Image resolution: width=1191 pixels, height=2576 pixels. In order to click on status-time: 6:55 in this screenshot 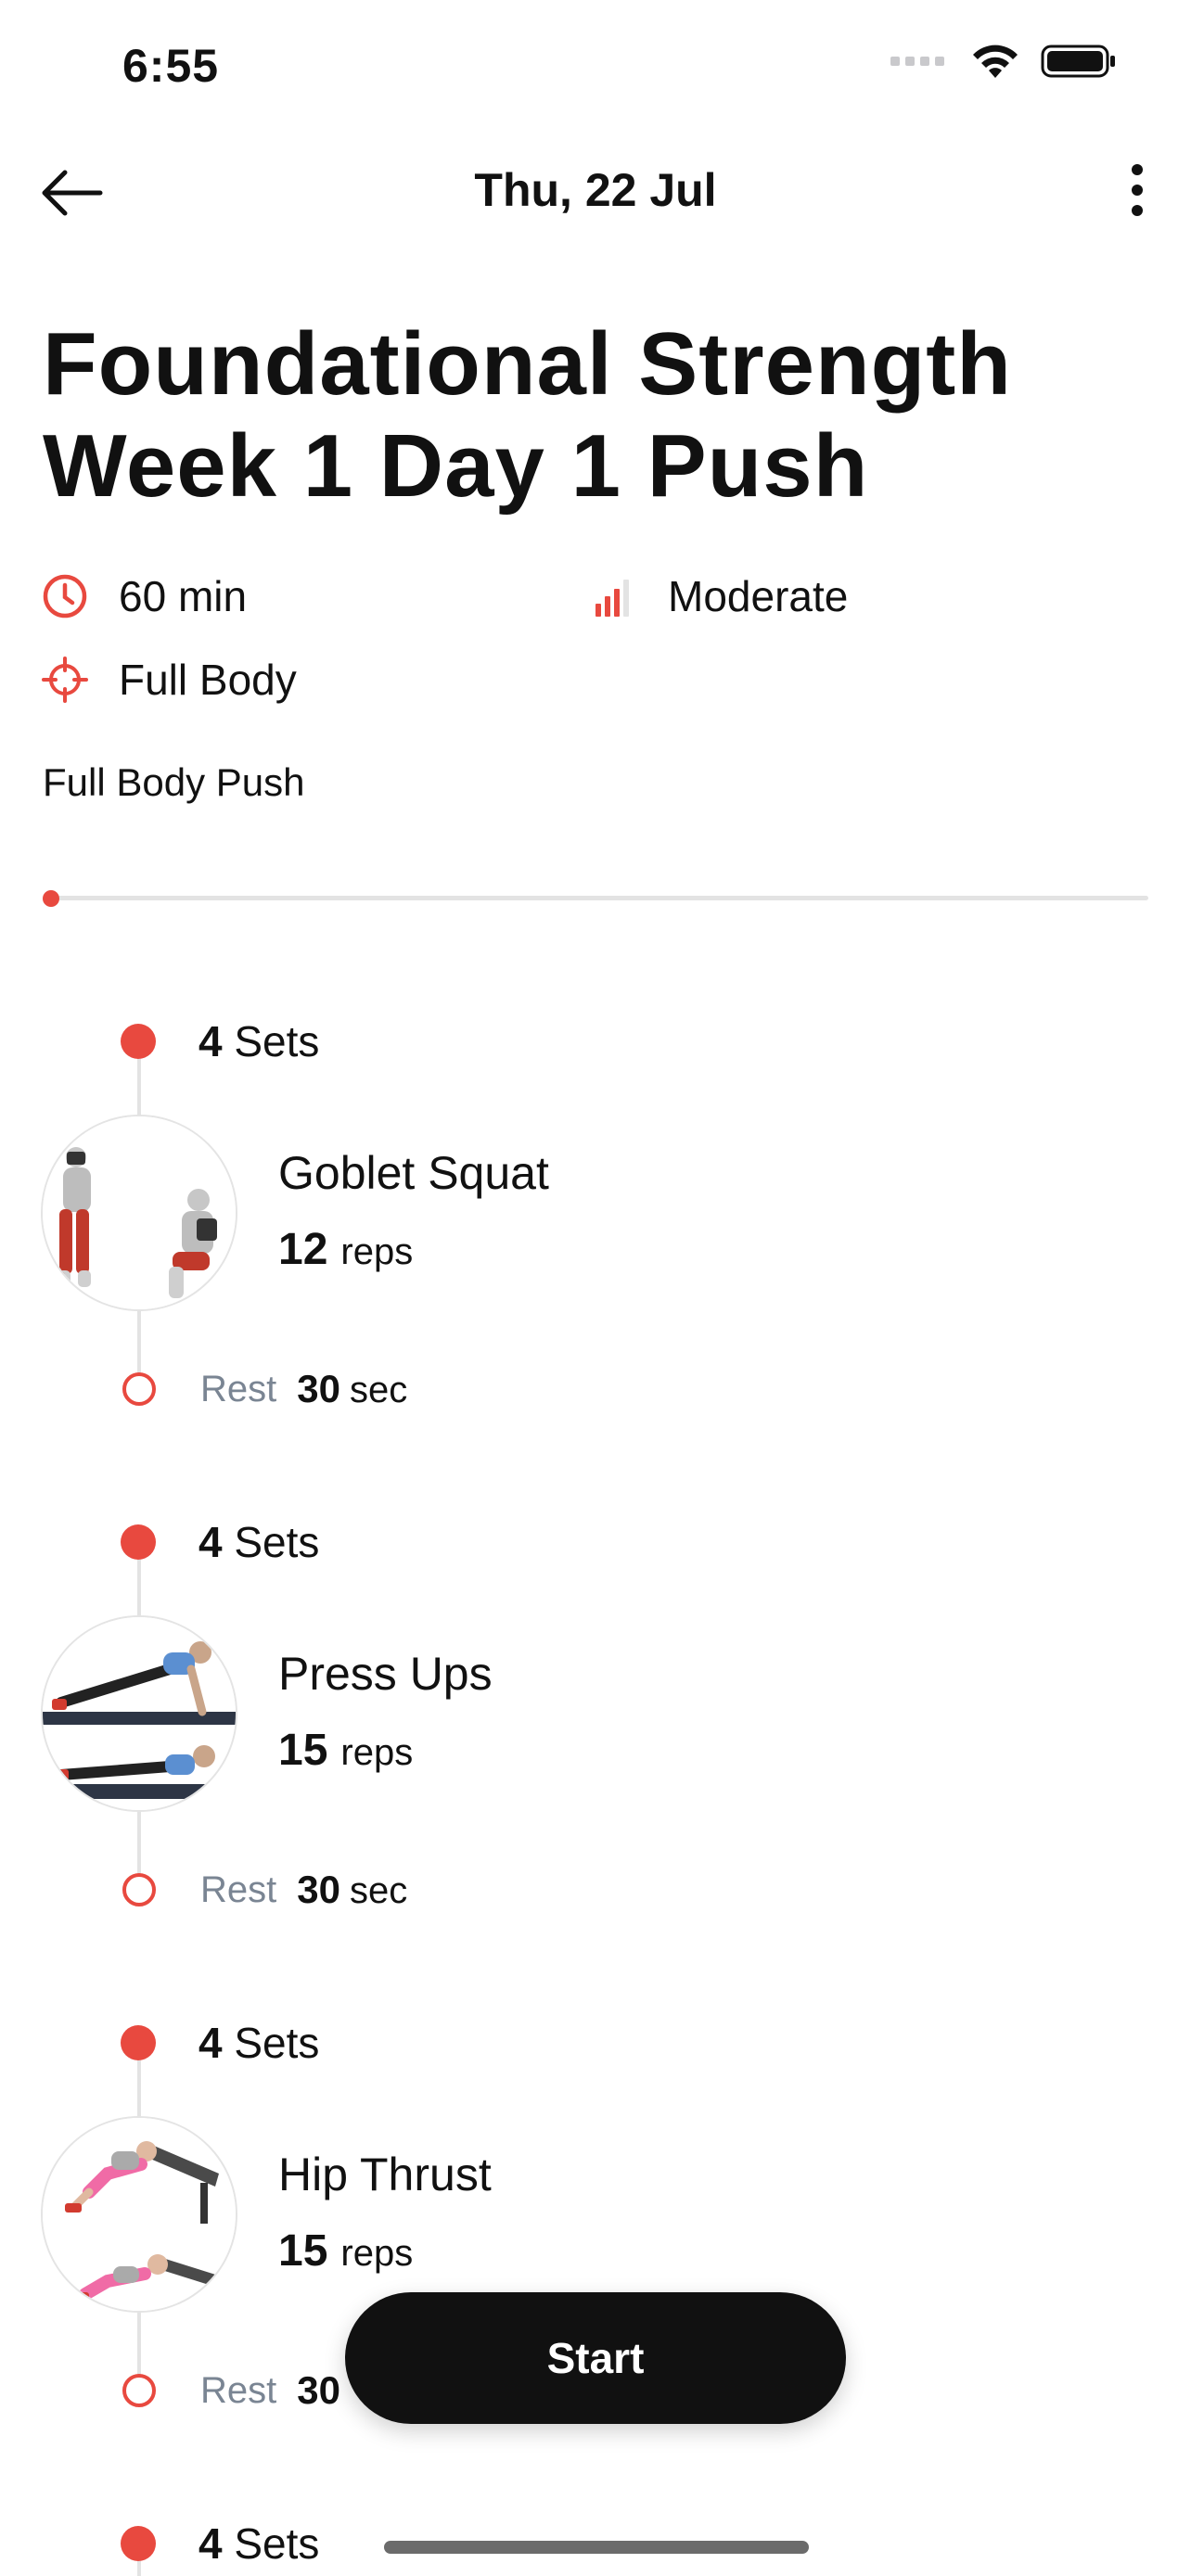, I will do `click(171, 66)`.